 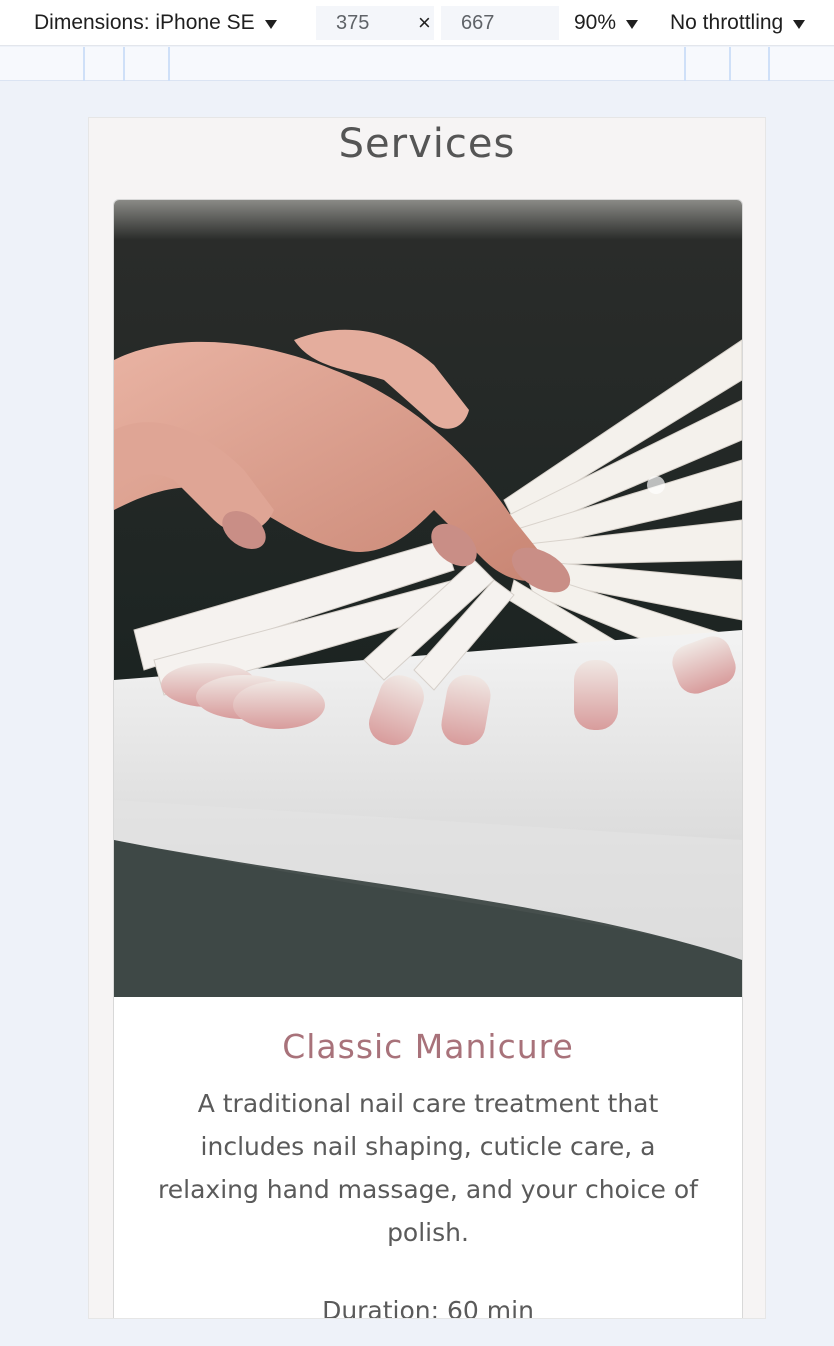 I want to click on service-title: Classic Manicure, so click(x=428, y=1046).